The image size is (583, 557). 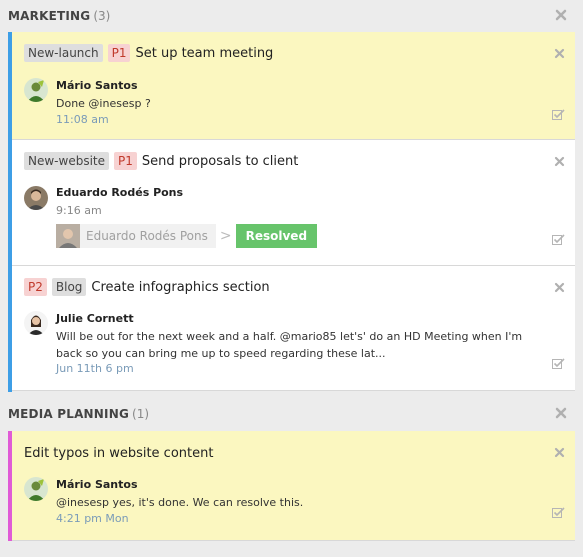 What do you see at coordinates (204, 53) in the screenshot?
I see `task-title: Set up team meeting` at bounding box center [204, 53].